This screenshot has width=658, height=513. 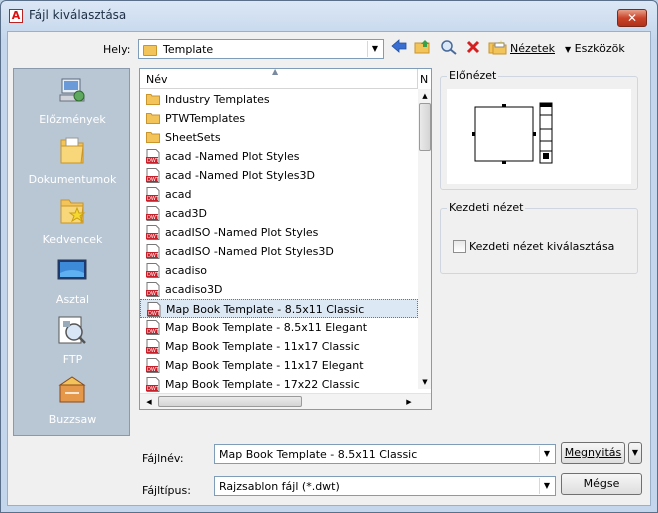 I want to click on autocad-app-icon: A, so click(x=16, y=16).